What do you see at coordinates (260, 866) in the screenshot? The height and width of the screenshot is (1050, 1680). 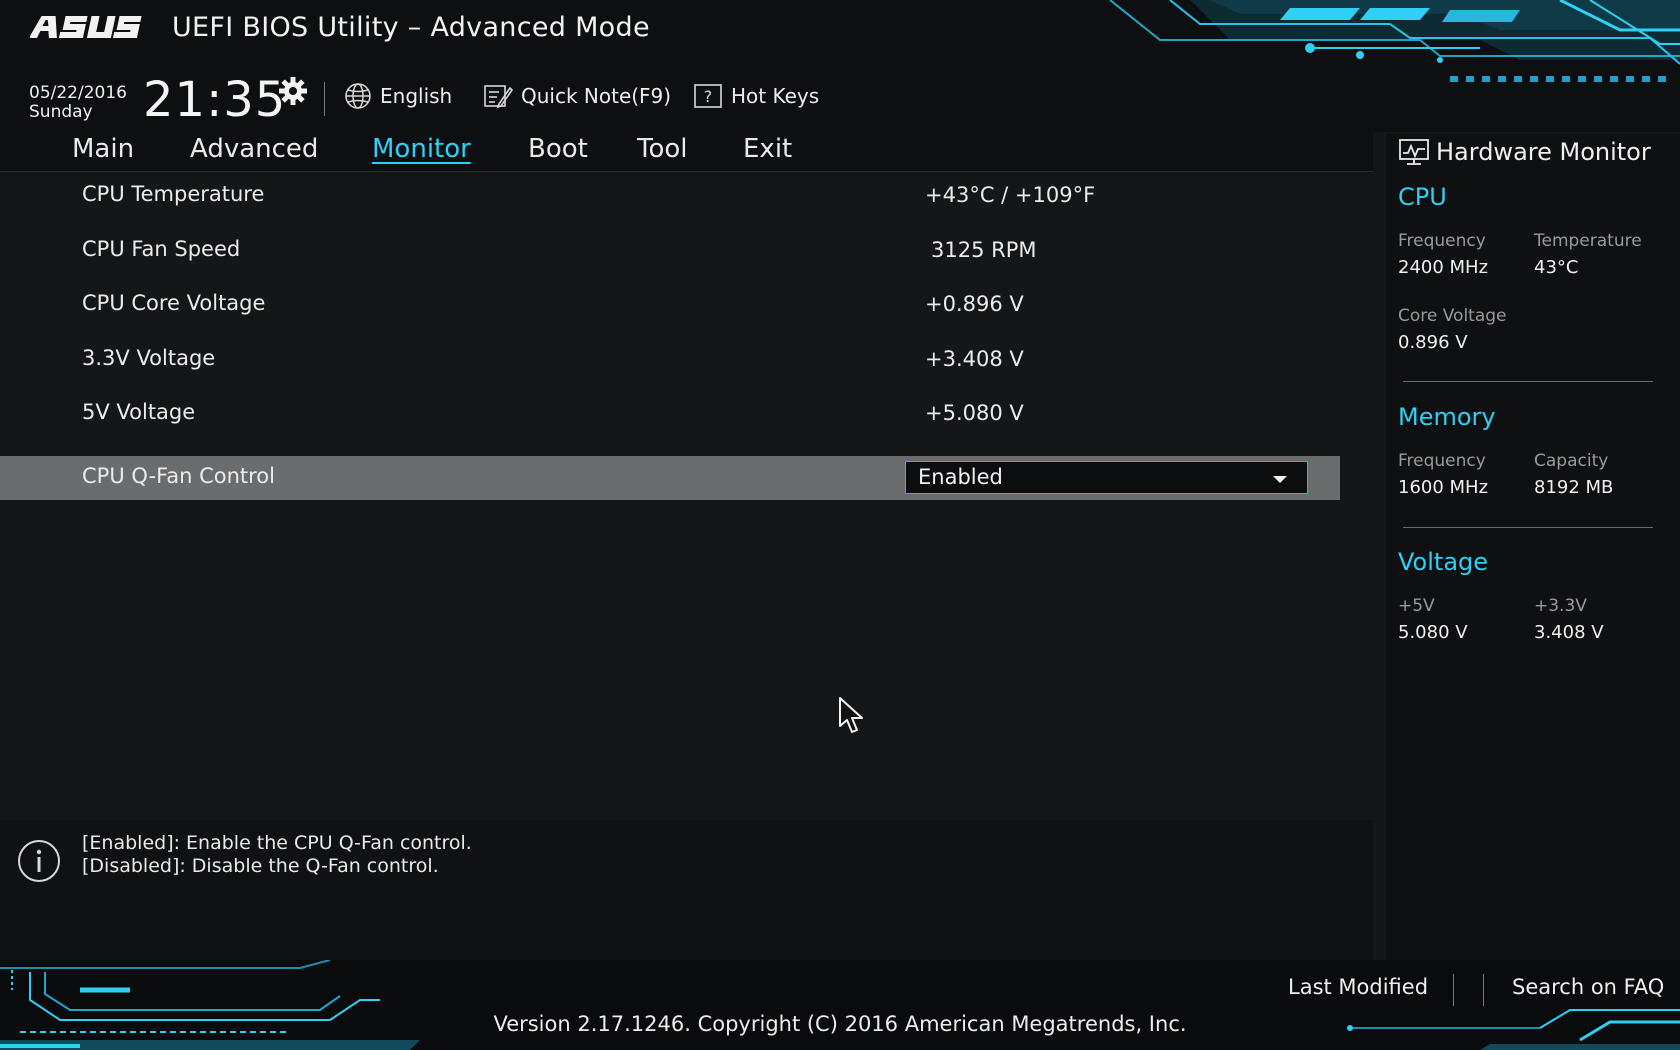 I see `help-text-disabled: [Disabled]: Disable the Q-Fan control.` at bounding box center [260, 866].